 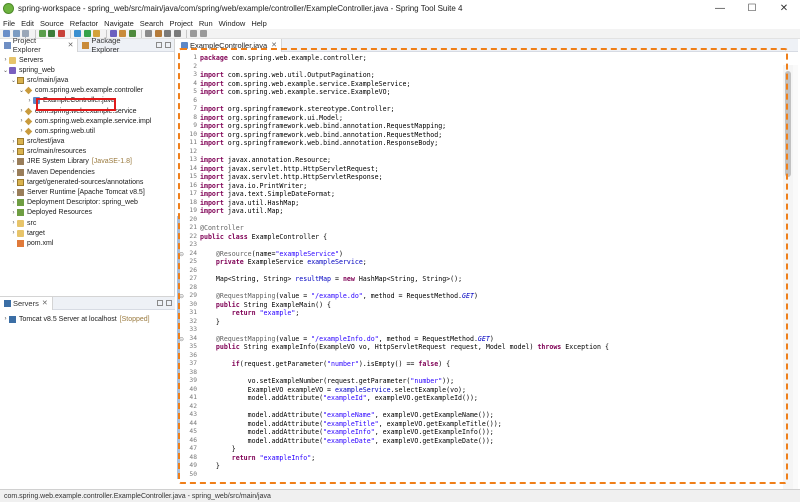 I want to click on code-line: return "example";, so click(x=250, y=313).